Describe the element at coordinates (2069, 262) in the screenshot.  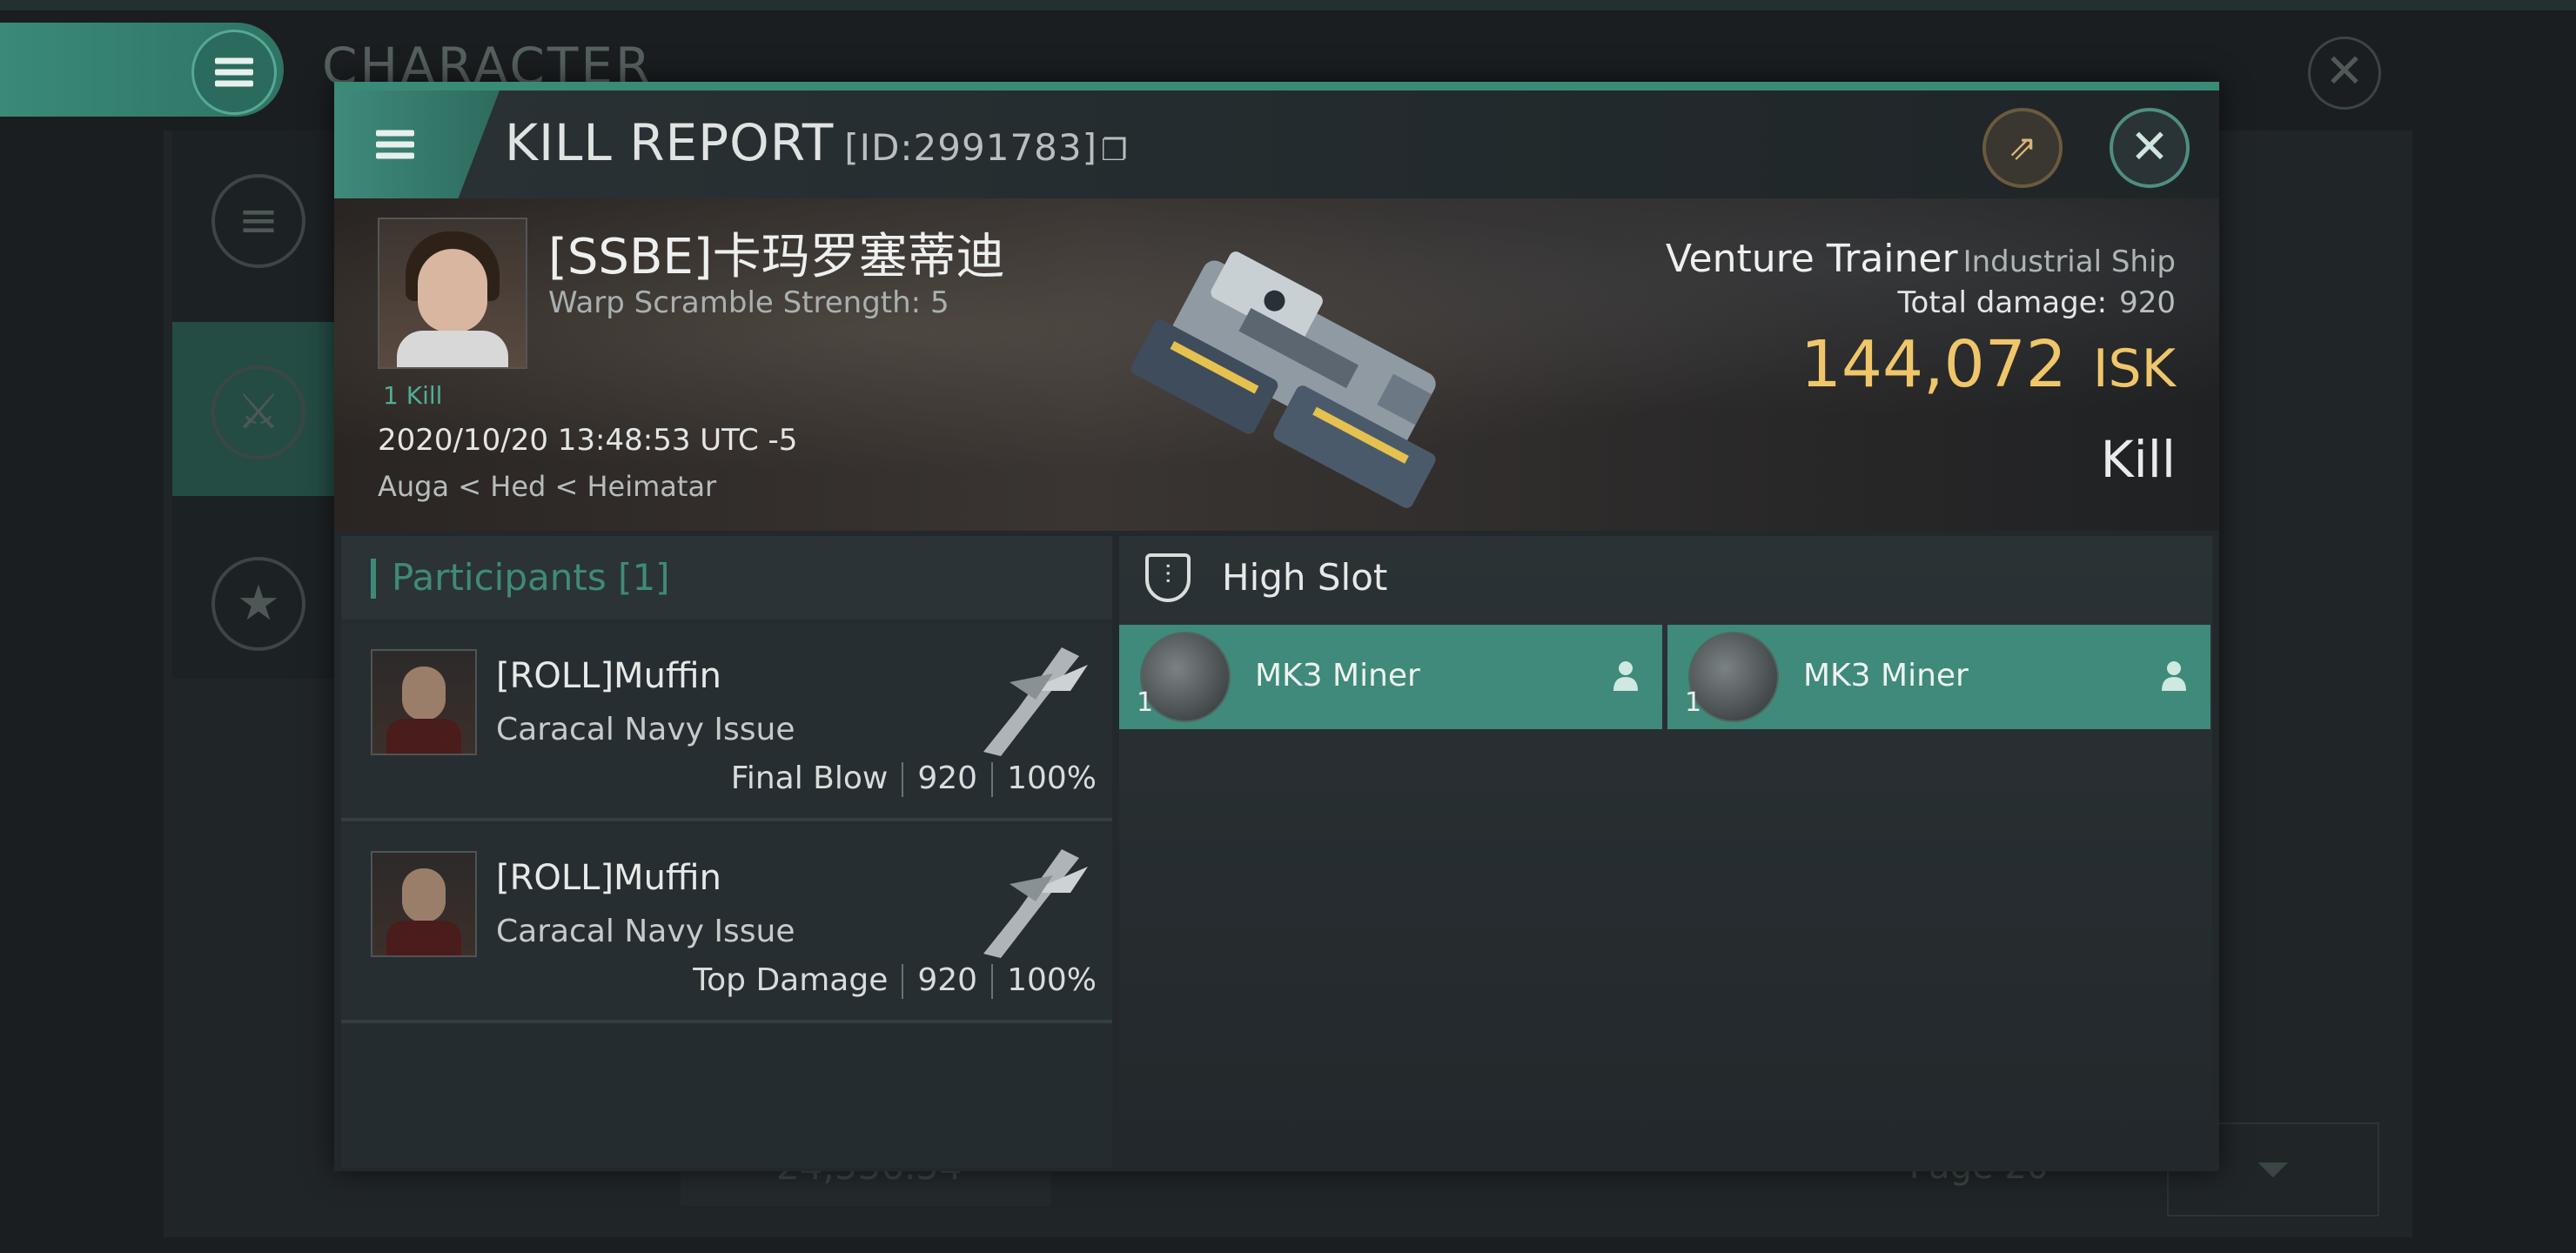
I see `ship-class: Industrial Ship` at that location.